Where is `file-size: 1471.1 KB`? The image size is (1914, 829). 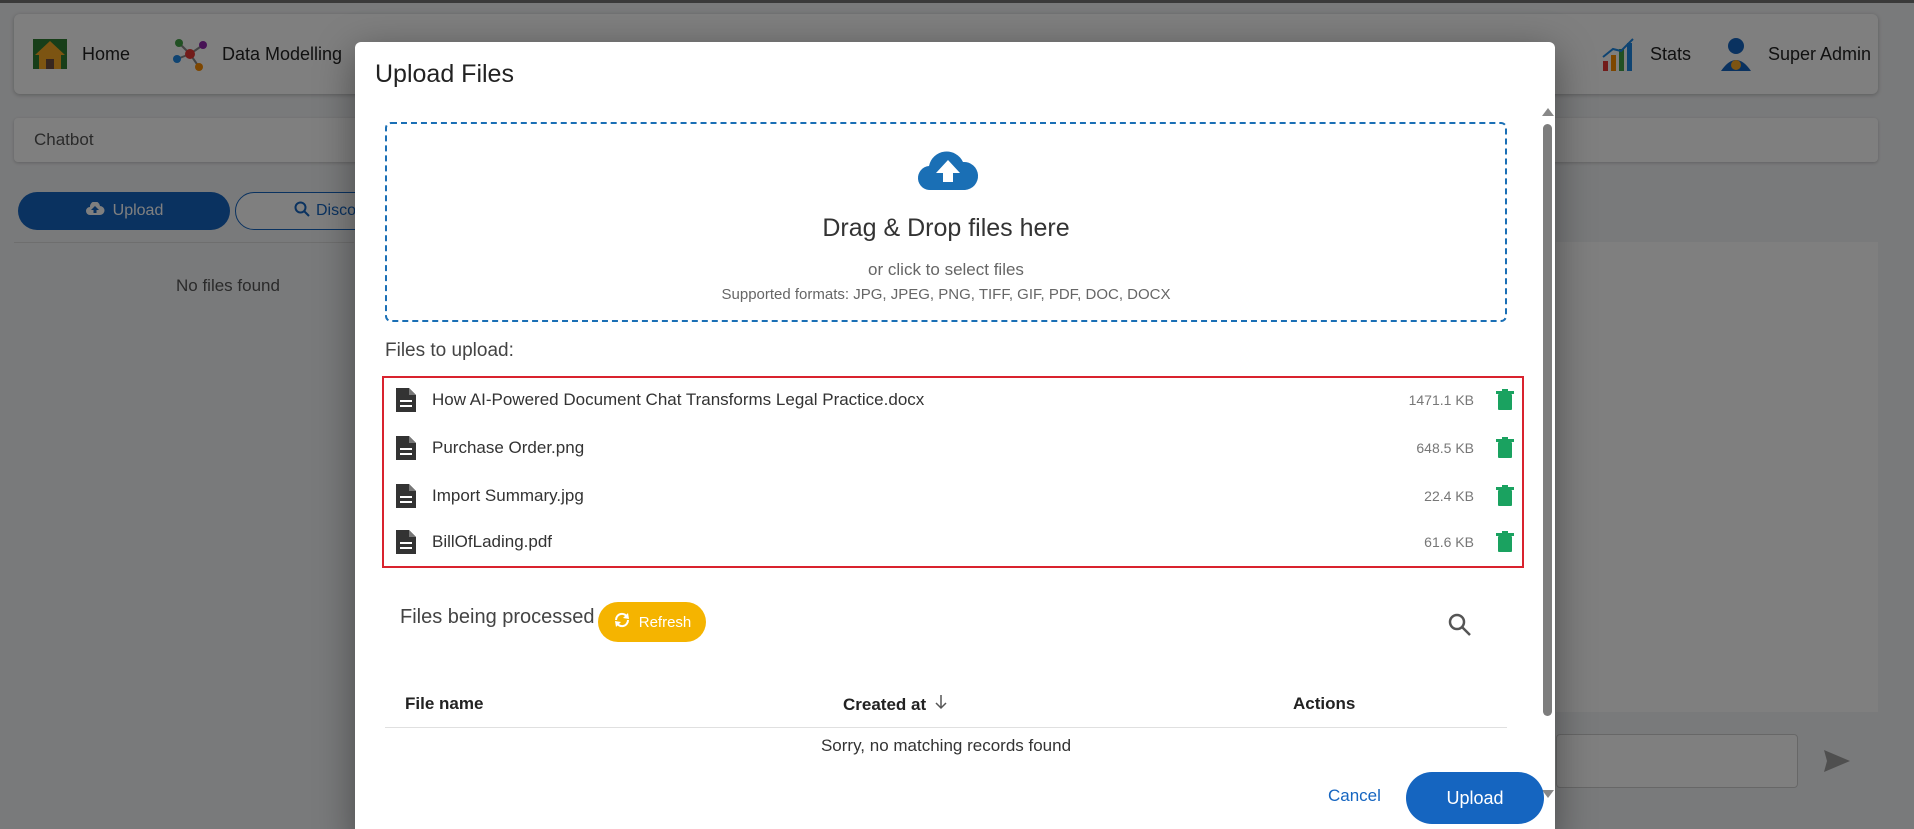 file-size: 1471.1 KB is located at coordinates (1441, 400).